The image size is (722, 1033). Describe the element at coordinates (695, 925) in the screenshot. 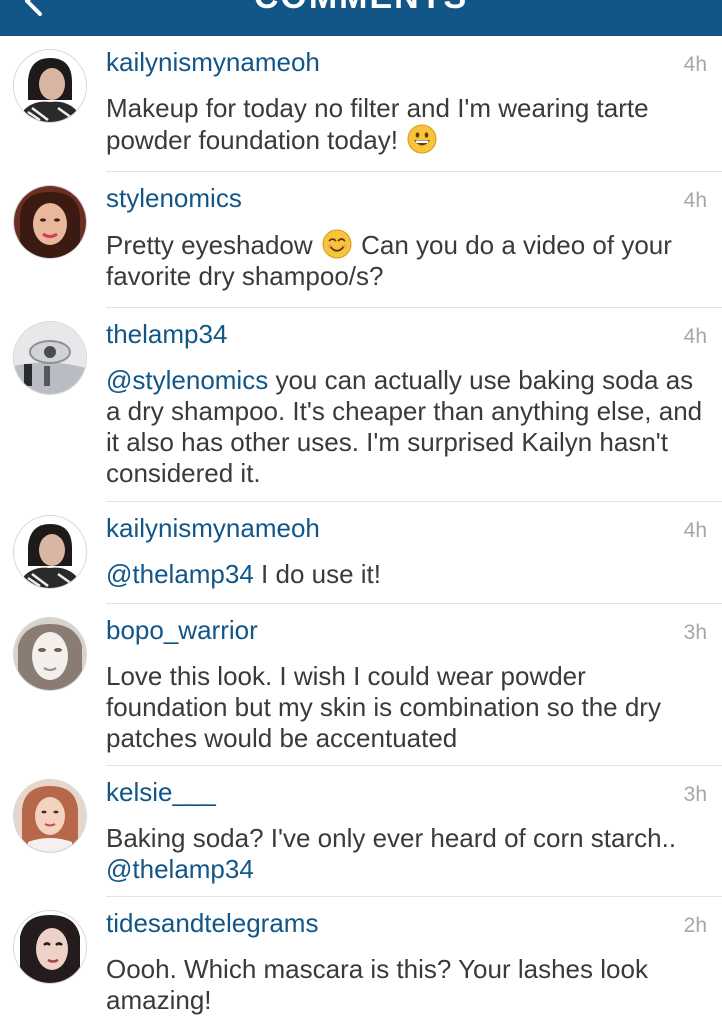

I see `comment-timestamp: 2h` at that location.